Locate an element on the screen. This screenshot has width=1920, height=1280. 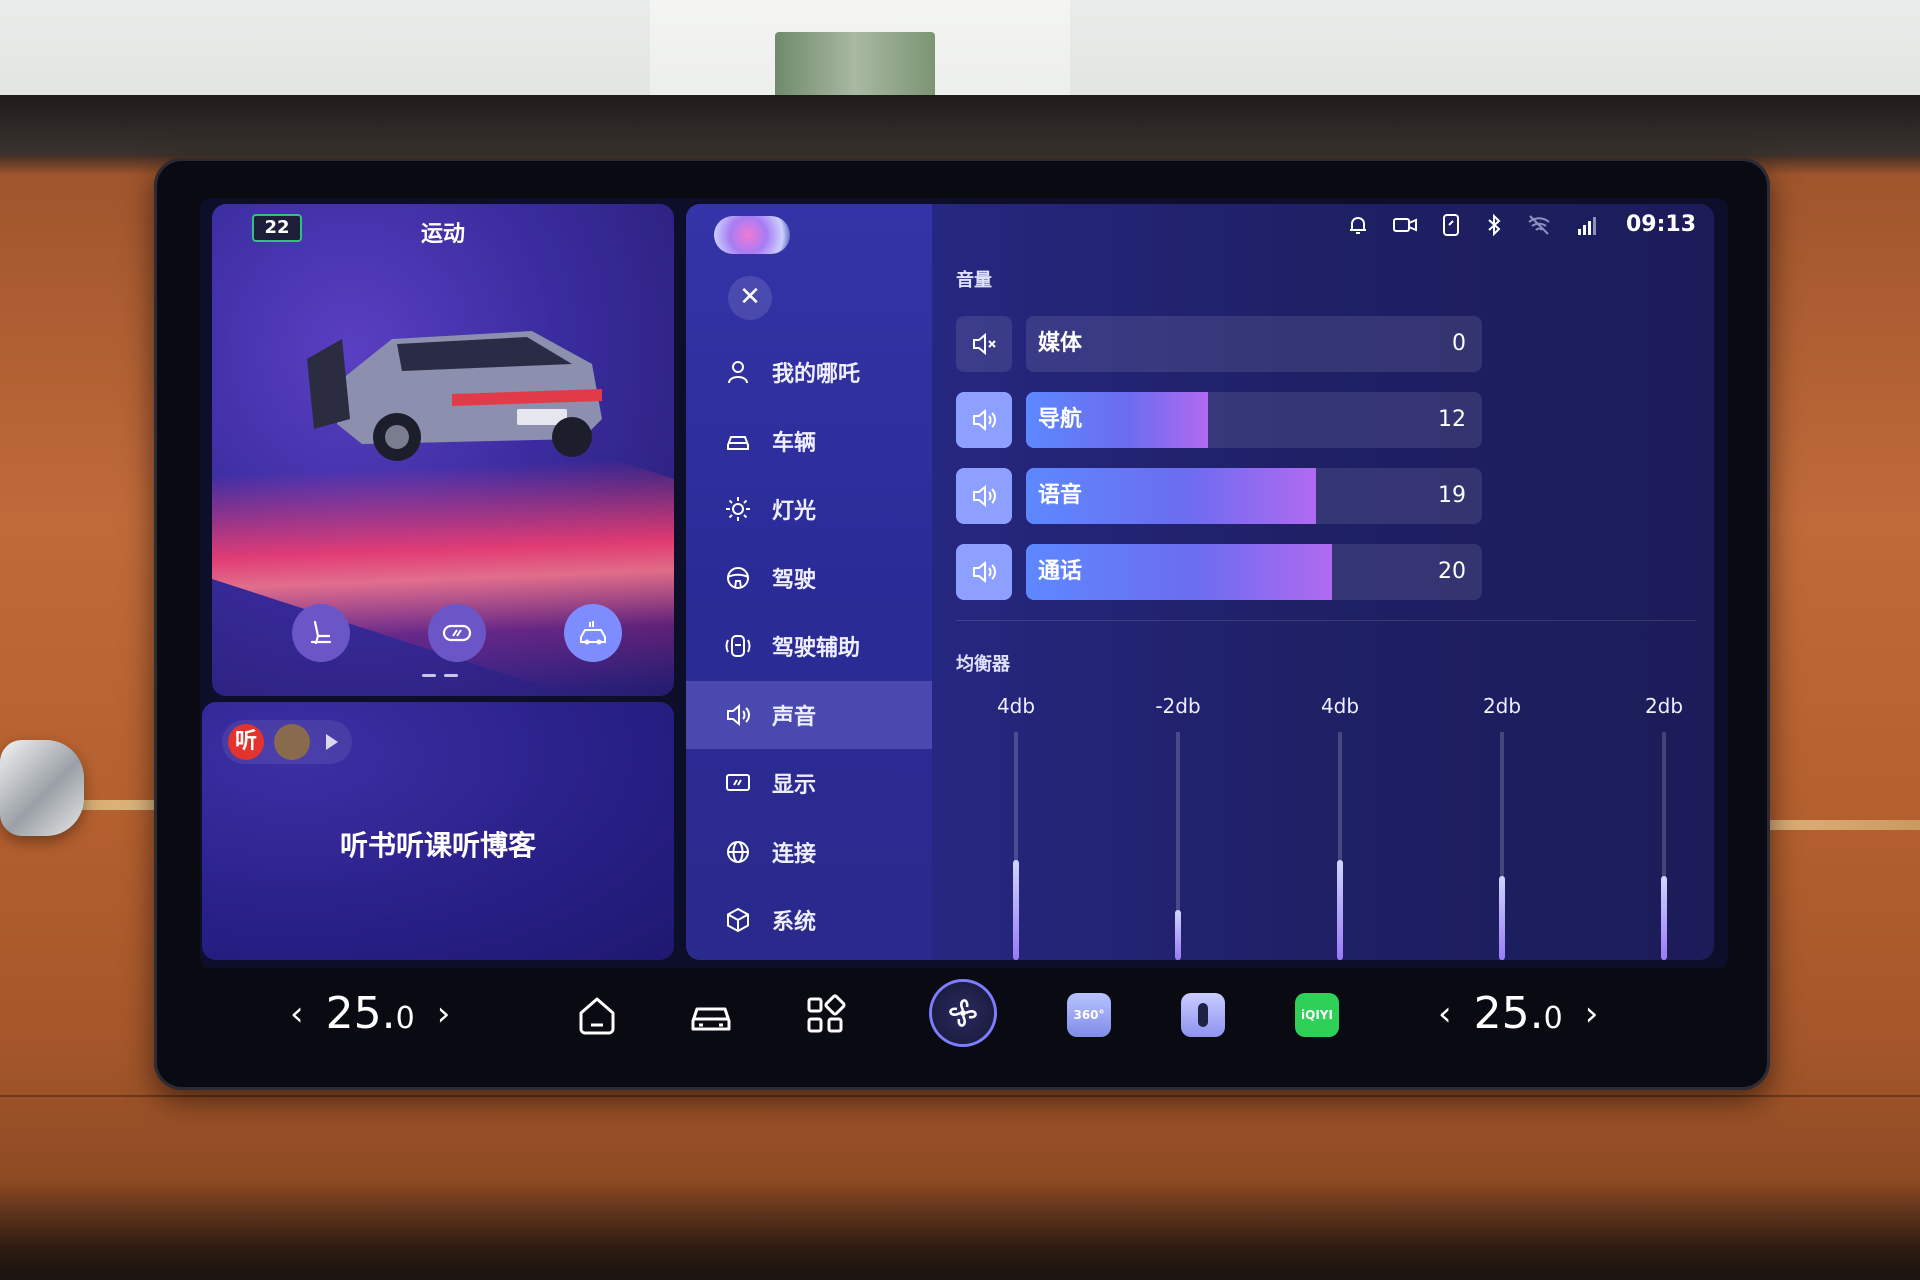
close-button: ✕ is located at coordinates (750, 298).